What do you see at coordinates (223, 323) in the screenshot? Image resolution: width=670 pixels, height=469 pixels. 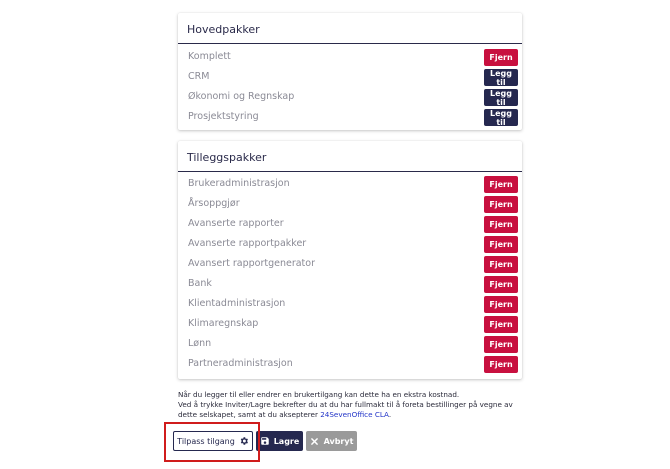 I see `package-label: Klimaregnskap` at bounding box center [223, 323].